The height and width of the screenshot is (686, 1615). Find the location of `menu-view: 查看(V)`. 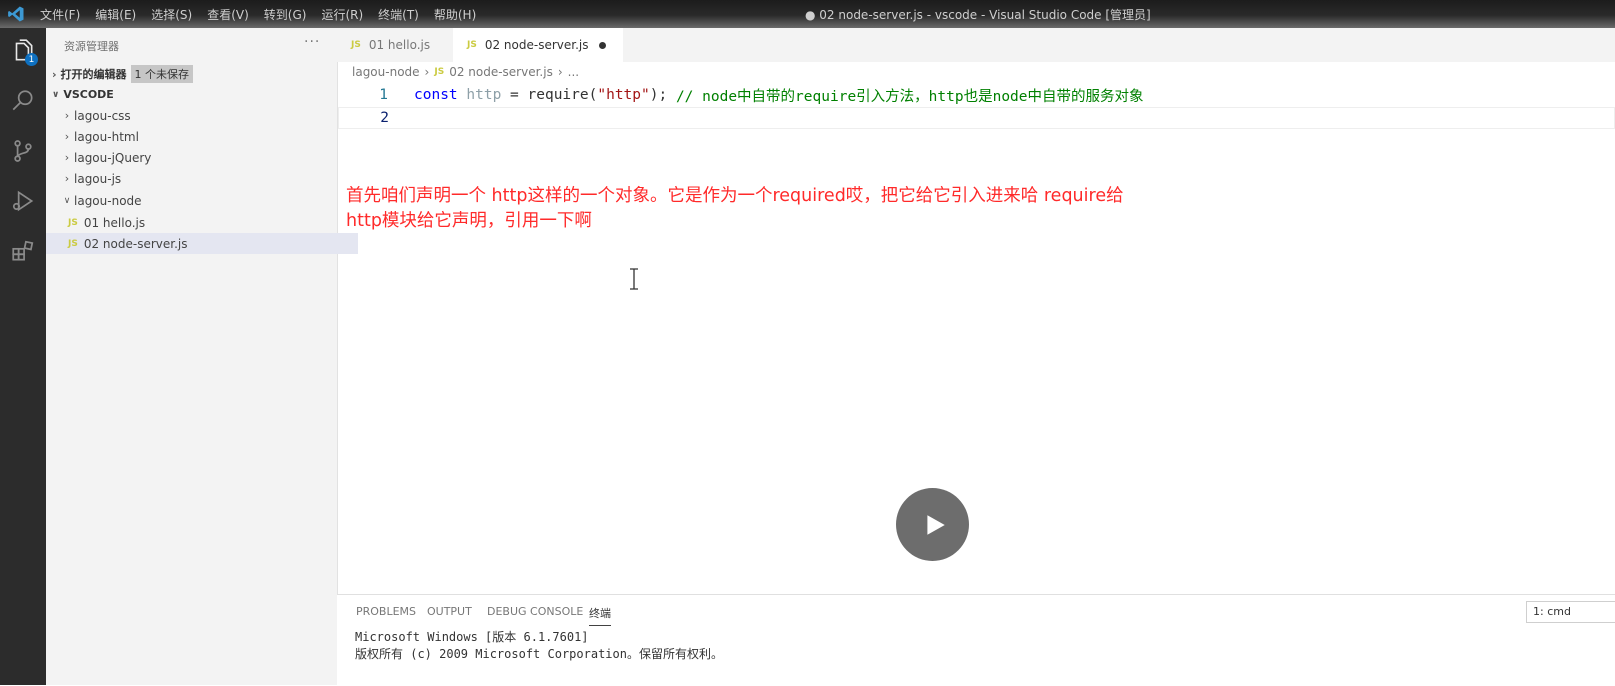

menu-view: 查看(V) is located at coordinates (228, 14).